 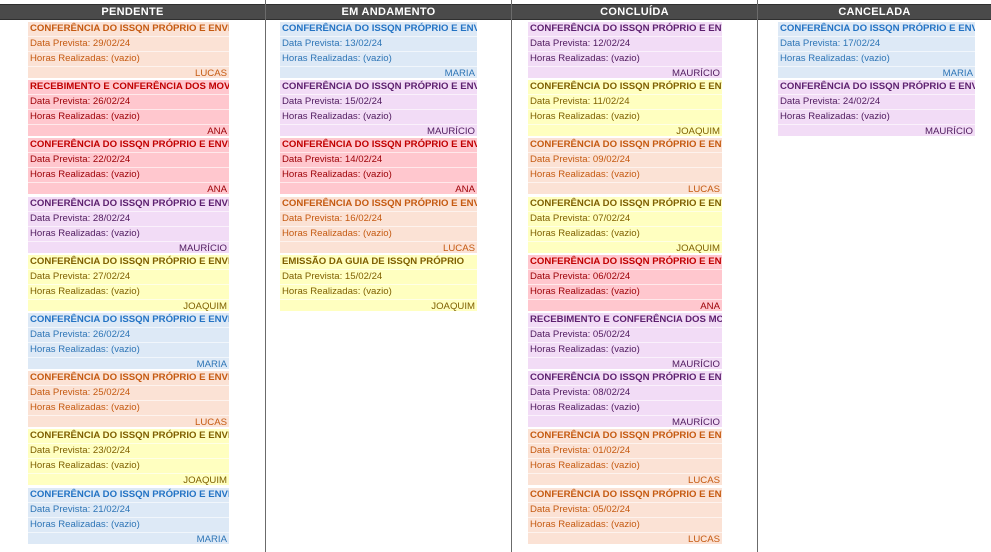 I want to click on card-due-date: Data Prevista: 13/02/24, so click(x=378, y=43).